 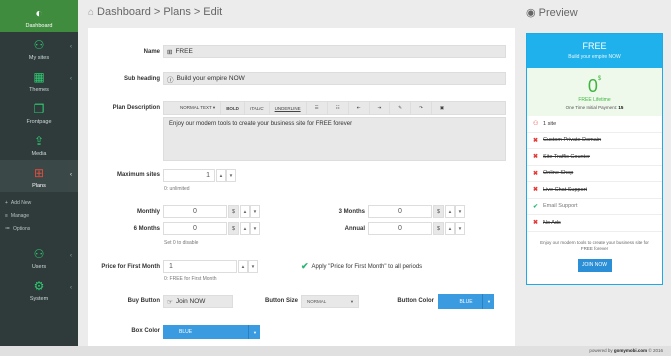 I want to click on three-months-label: 3 Months, so click(x=351, y=212).